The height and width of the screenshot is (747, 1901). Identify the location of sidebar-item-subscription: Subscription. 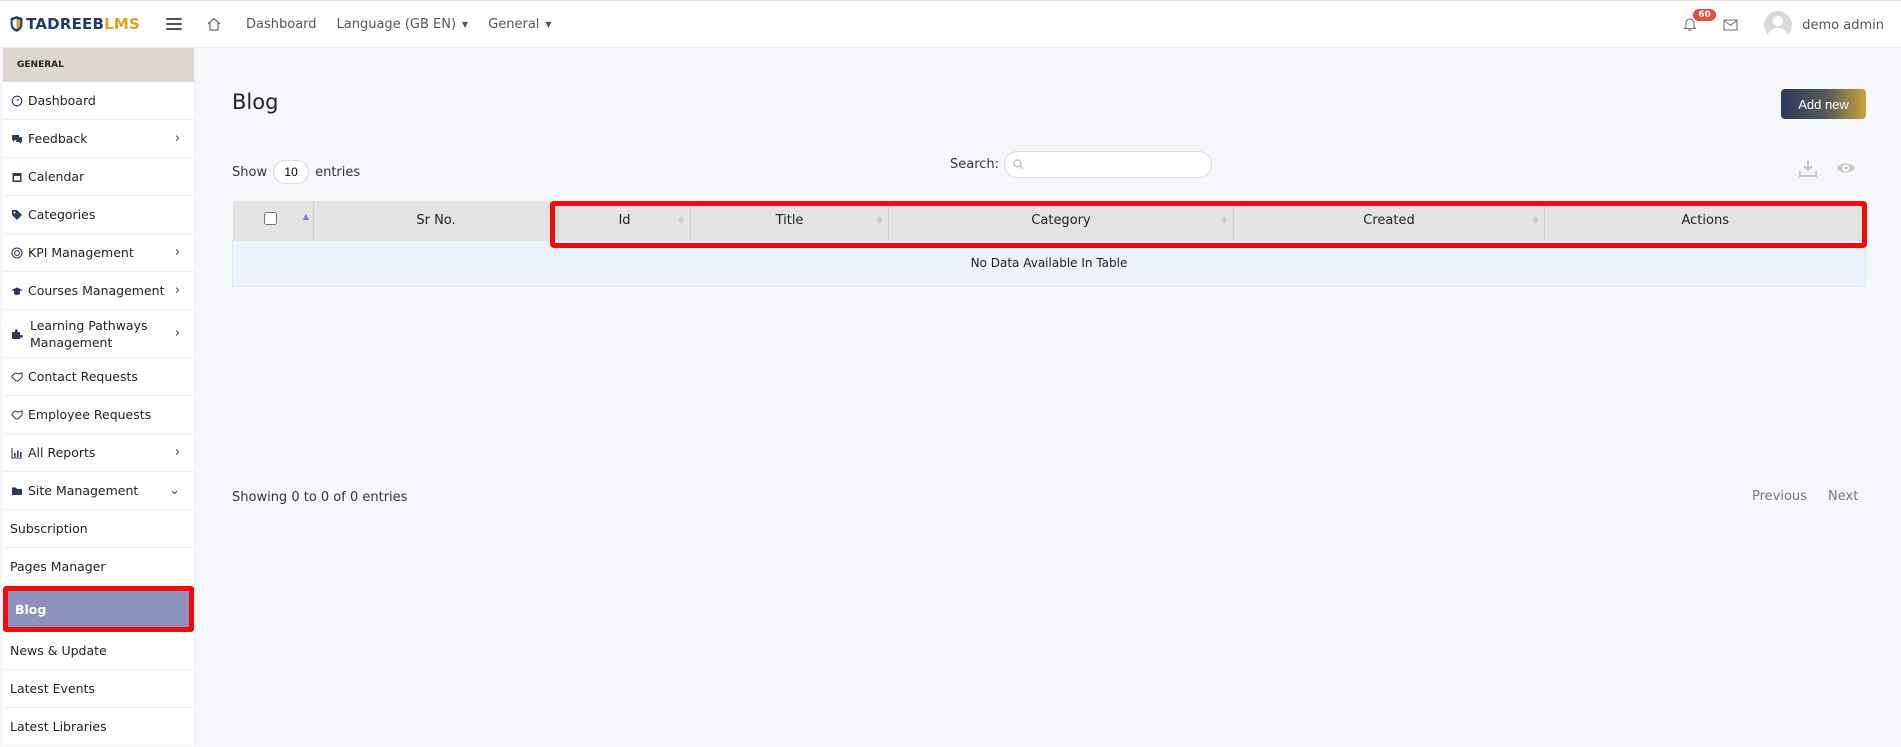
(98, 529).